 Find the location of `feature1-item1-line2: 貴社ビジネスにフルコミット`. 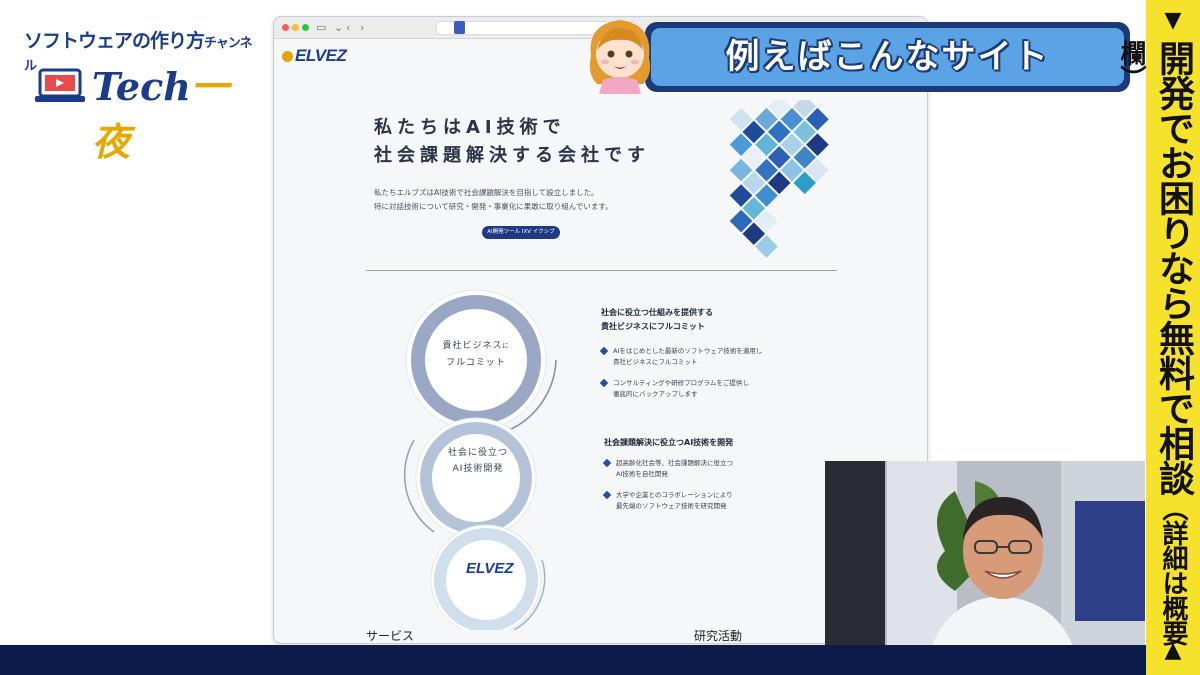

feature1-item1-line2: 貴社ビジネスにフルコミット is located at coordinates (655, 362).